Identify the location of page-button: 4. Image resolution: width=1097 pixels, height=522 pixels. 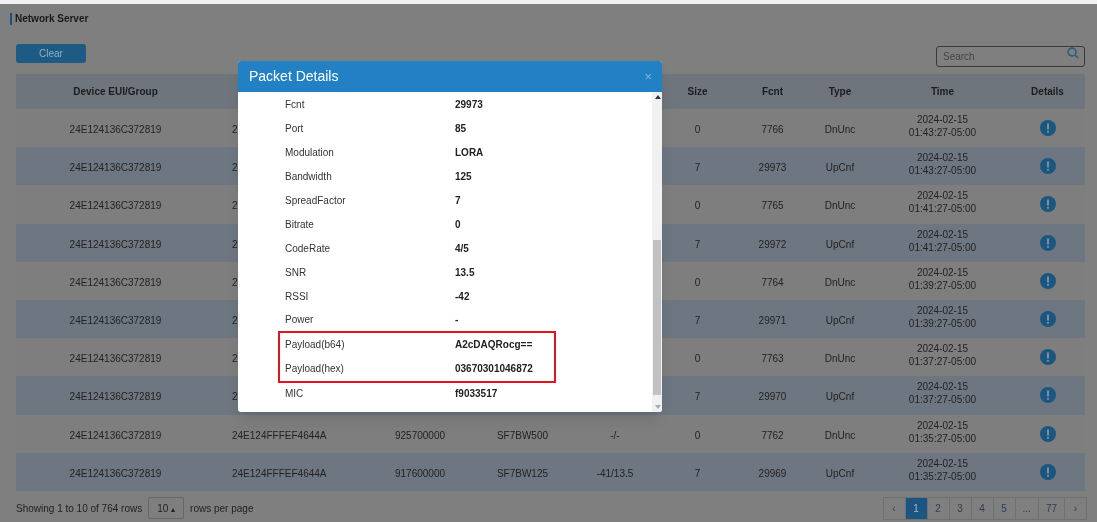
(982, 508).